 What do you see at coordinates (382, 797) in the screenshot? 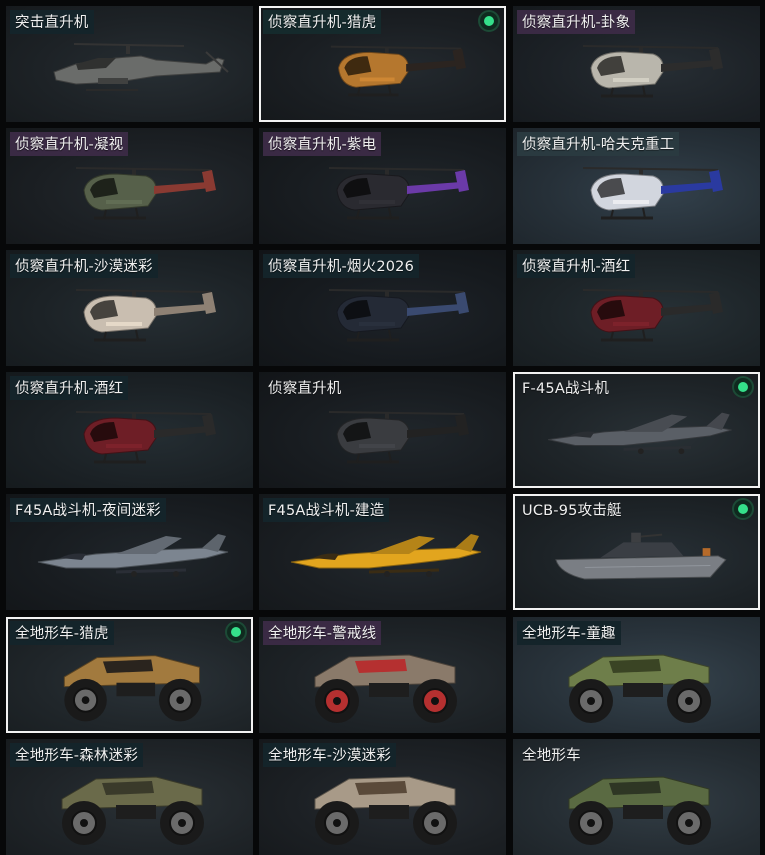
I see `vehicle-skin-card: 全地形车-沙漠迷彩` at bounding box center [382, 797].